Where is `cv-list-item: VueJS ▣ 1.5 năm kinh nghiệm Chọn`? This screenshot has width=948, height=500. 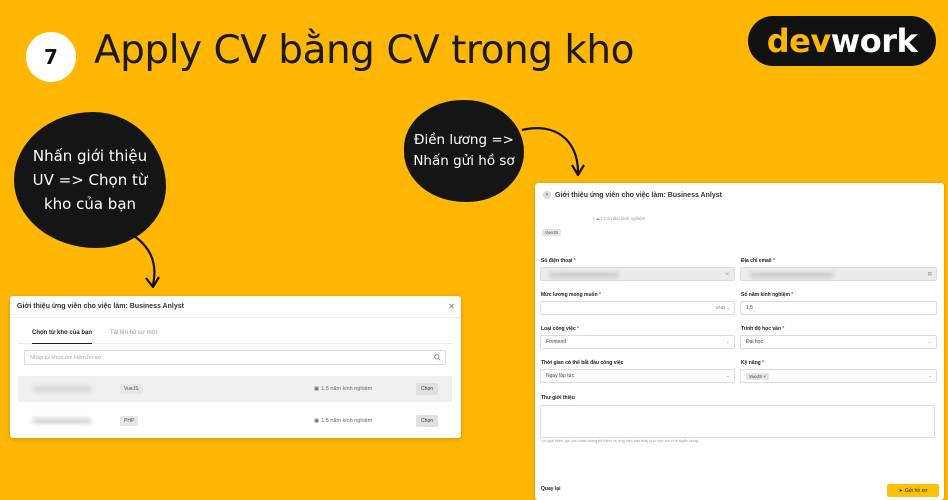
cv-list-item: VueJS ▣ 1.5 năm kinh nghiệm Chọn is located at coordinates (235, 389).